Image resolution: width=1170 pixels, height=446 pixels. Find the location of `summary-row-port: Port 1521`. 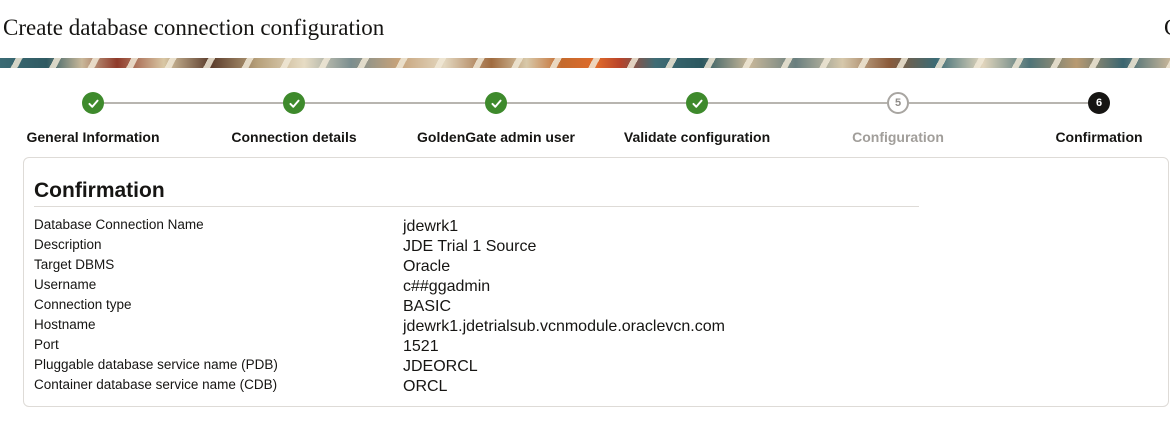

summary-row-port: Port 1521 is located at coordinates (484, 347).